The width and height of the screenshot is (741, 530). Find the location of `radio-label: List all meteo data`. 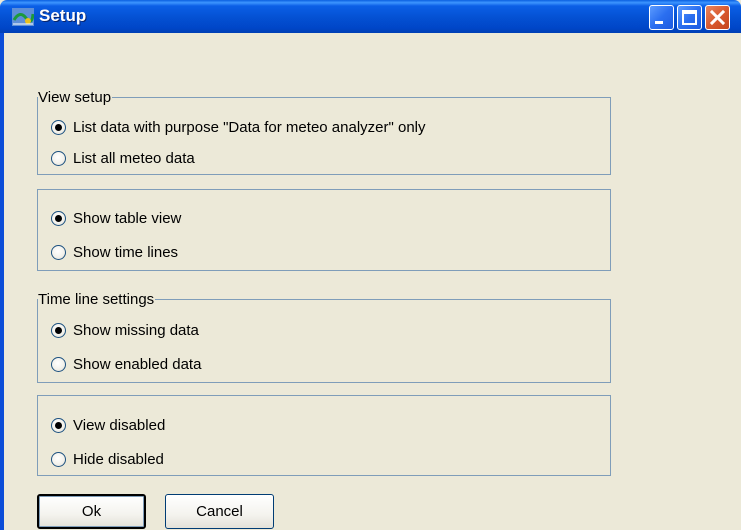

radio-label: List all meteo data is located at coordinates (134, 158).